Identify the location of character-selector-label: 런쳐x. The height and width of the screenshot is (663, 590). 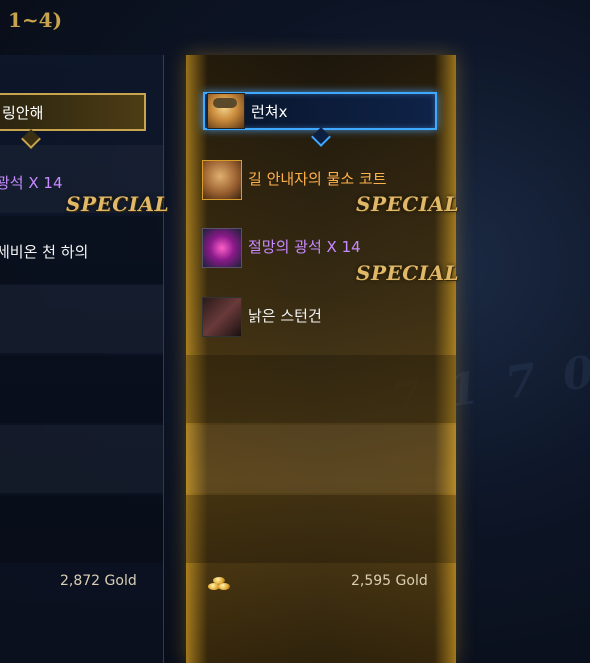
(269, 111).